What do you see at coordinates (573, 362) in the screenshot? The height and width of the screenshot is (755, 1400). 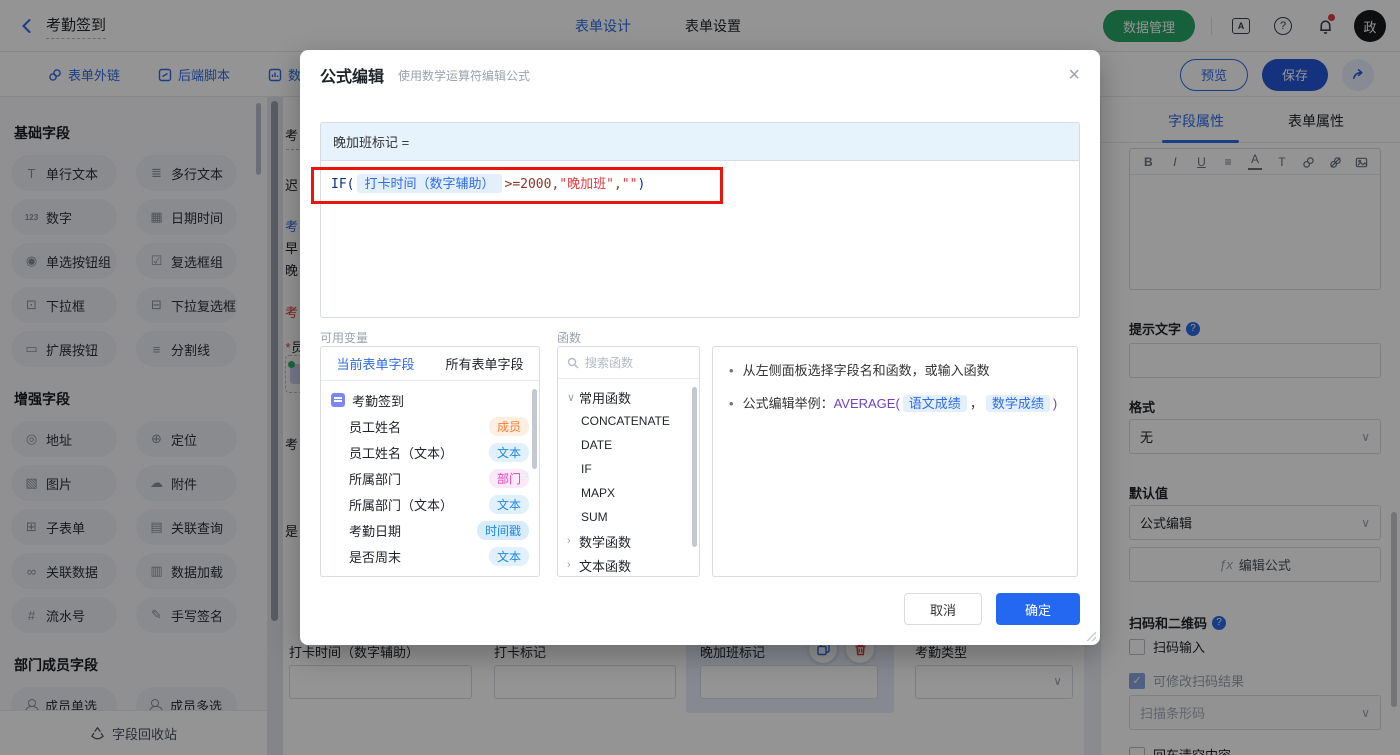 I see `search-icon` at bounding box center [573, 362].